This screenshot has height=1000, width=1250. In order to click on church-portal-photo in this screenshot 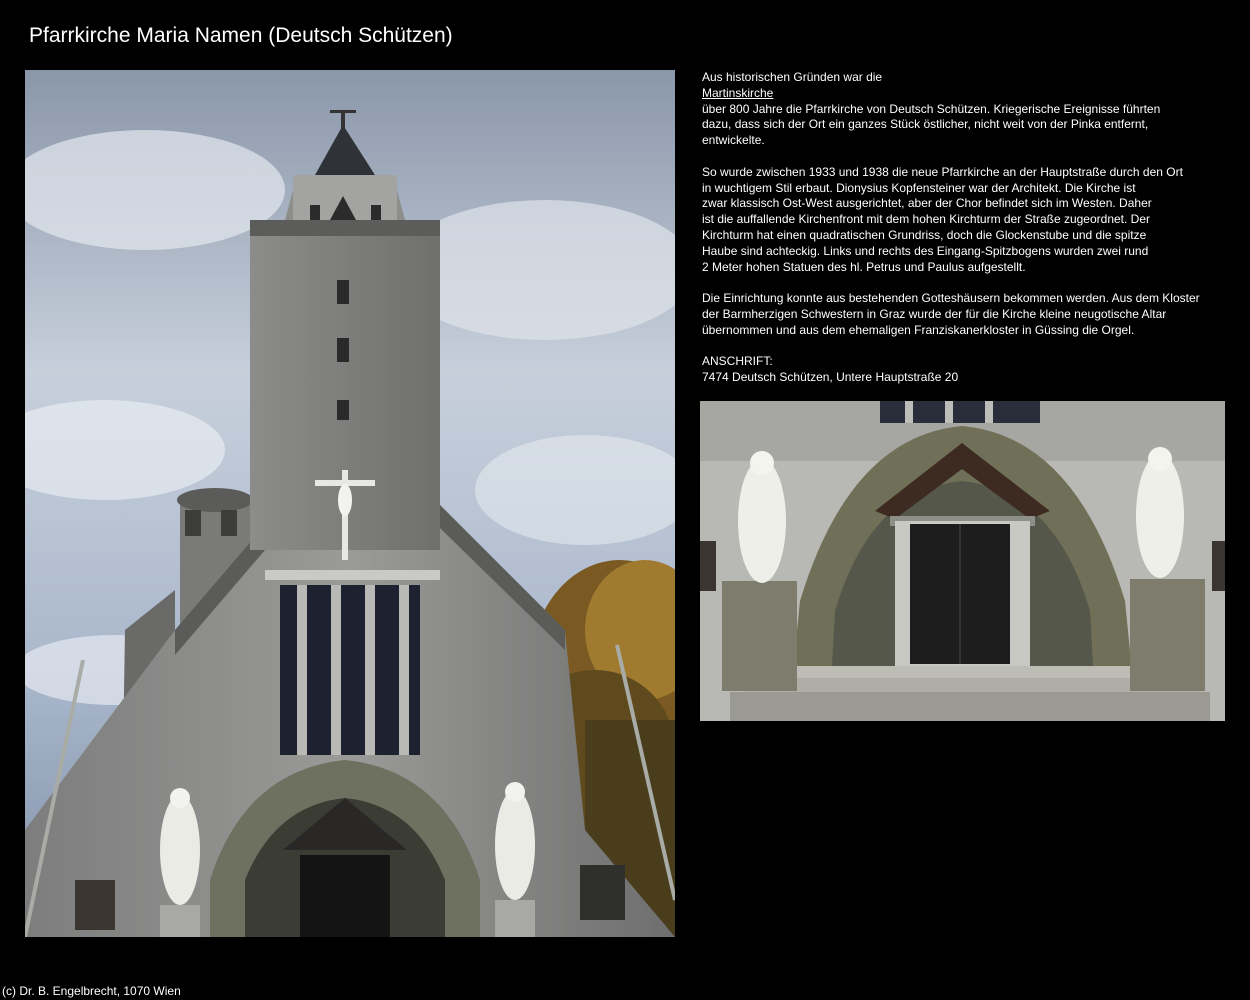, I will do `click(962, 561)`.